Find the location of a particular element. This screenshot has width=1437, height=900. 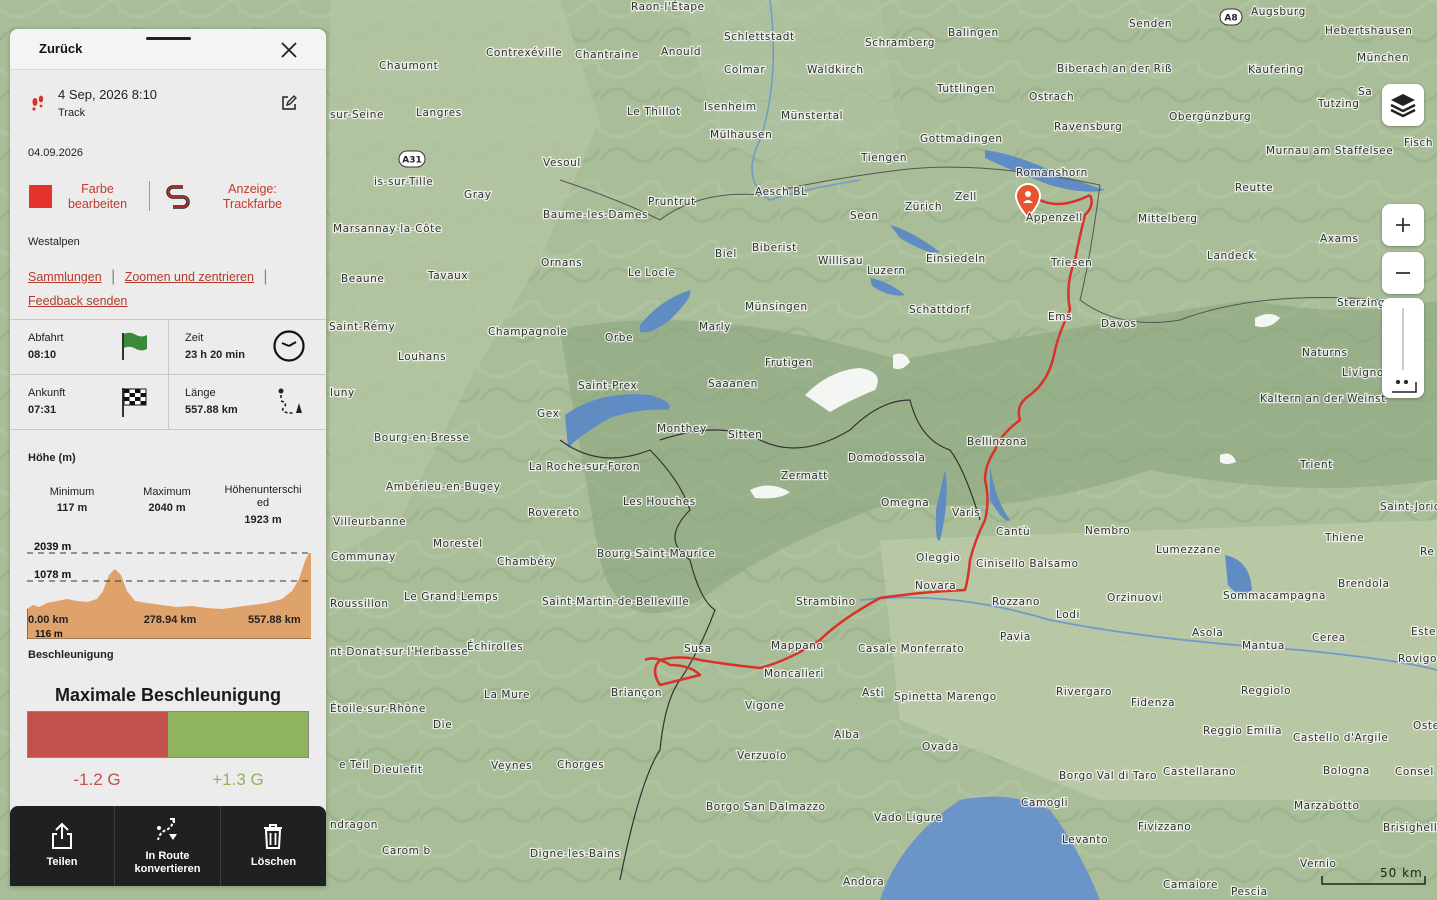

acceleration-positive-bar is located at coordinates (238, 734).